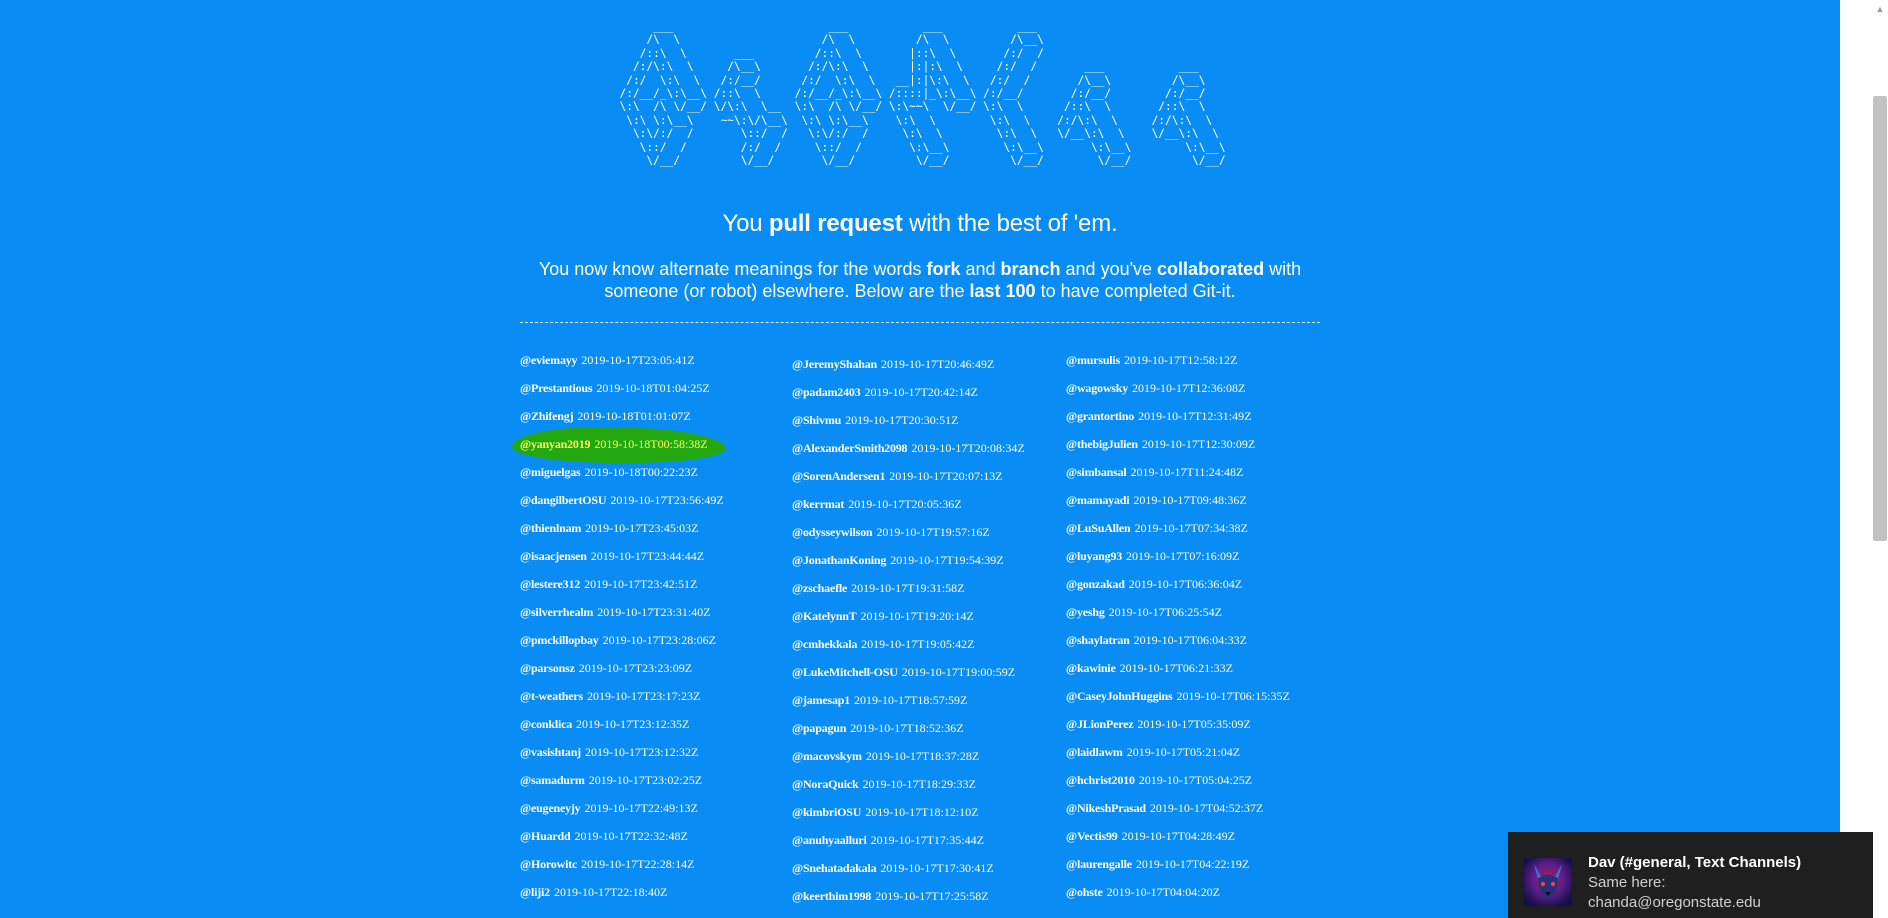  Describe the element at coordinates (1095, 584) in the screenshot. I see `completer-username-link: @gonzakad` at that location.